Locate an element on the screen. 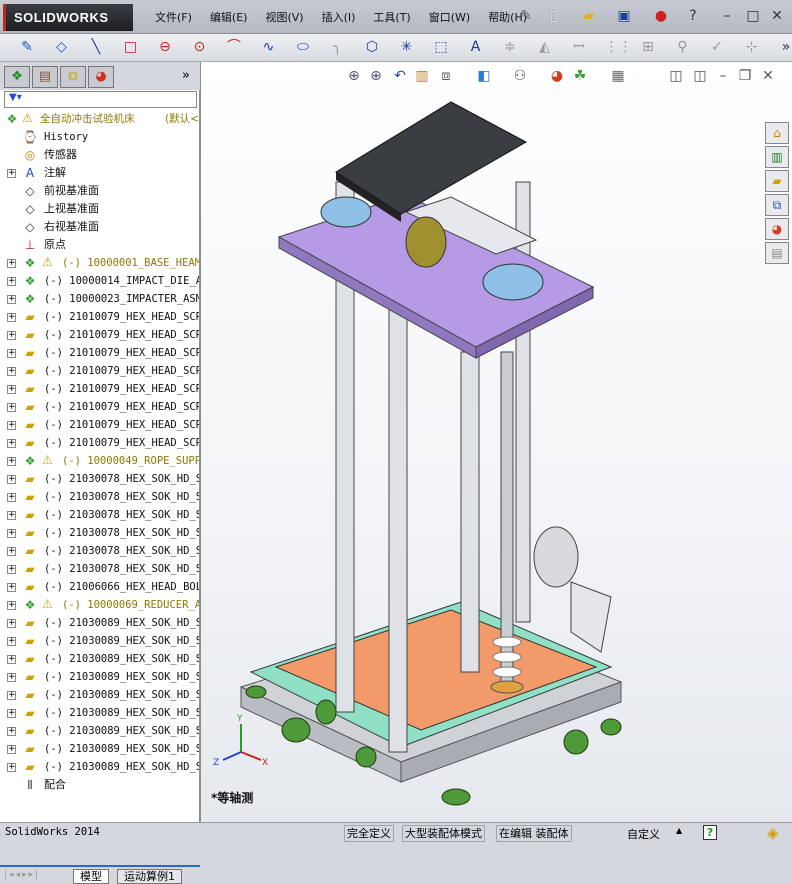  units-up-arrow-icon: ▲ is located at coordinates (679, 830).